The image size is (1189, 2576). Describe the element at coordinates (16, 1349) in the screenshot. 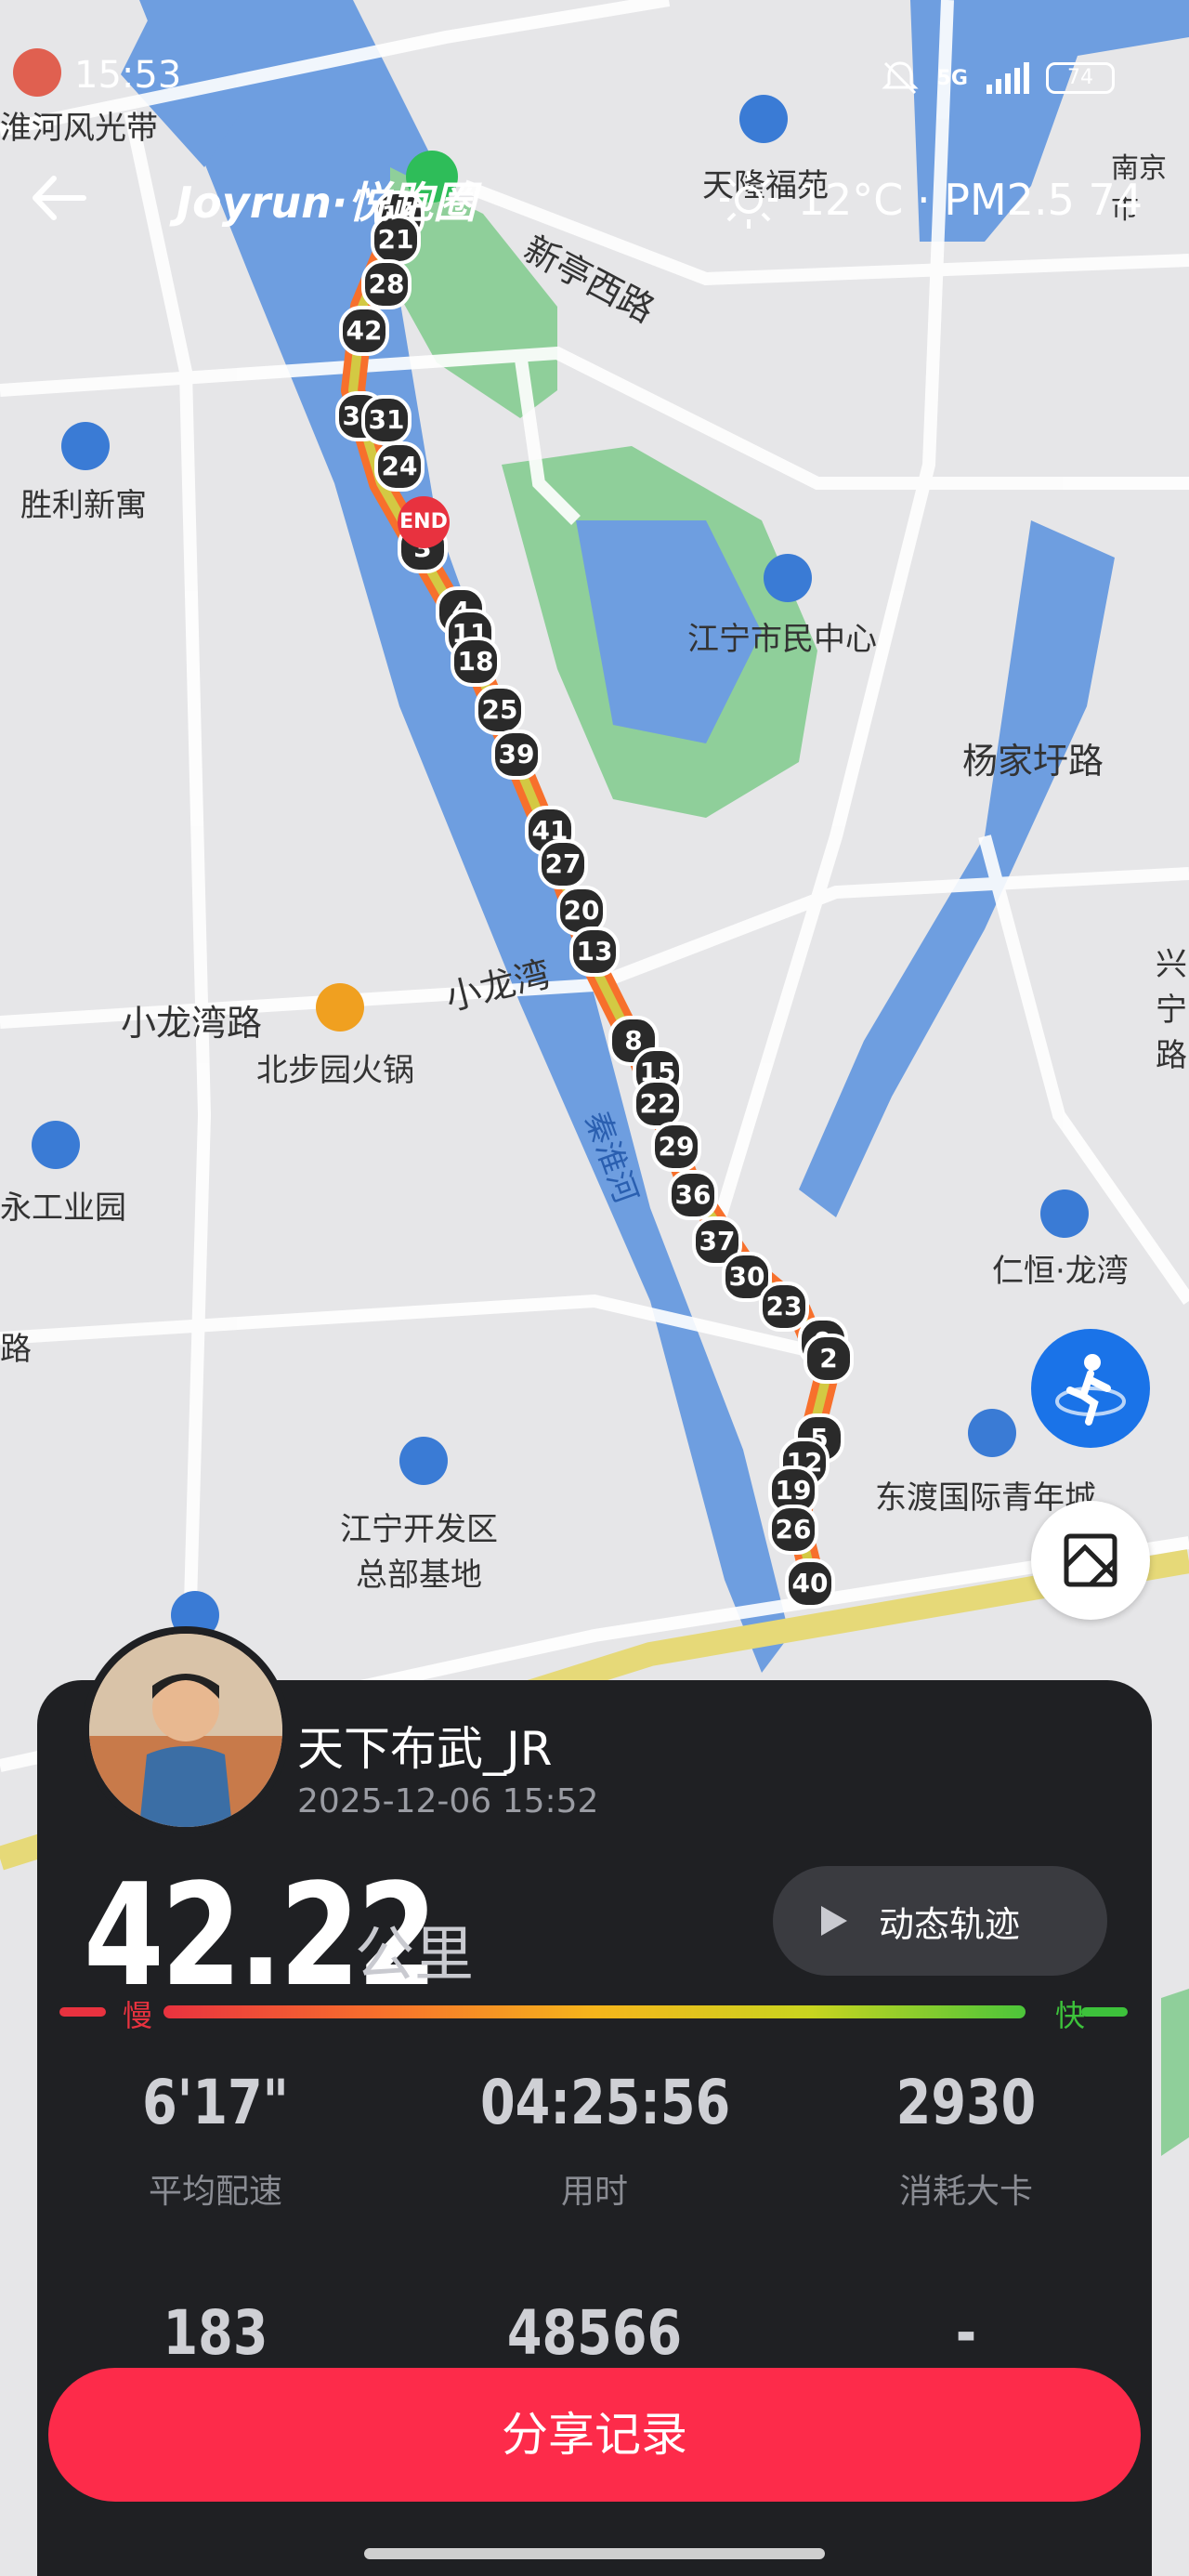

I see `road-lu: 路` at that location.